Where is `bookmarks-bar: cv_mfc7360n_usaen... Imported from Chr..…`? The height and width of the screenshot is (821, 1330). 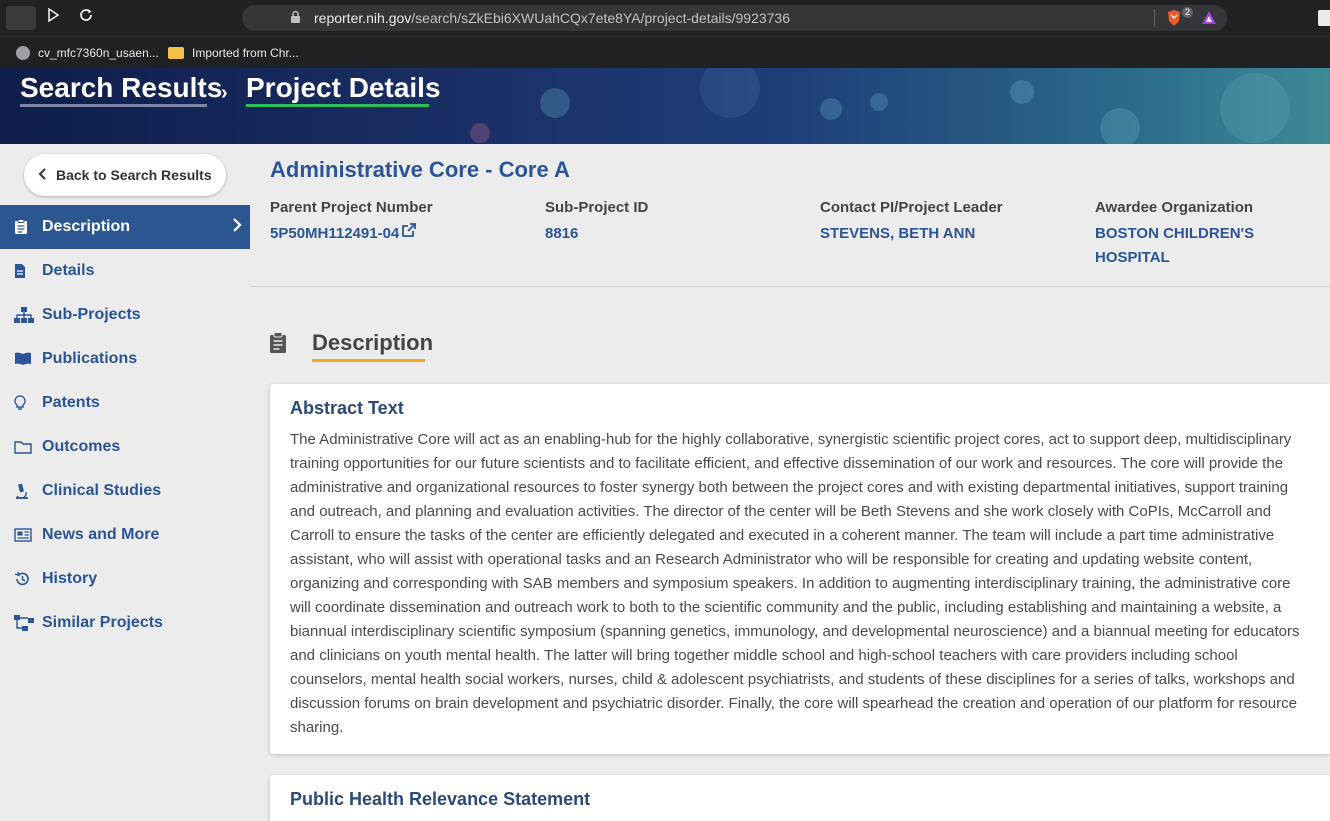 bookmarks-bar: cv_mfc7360n_usaen... Imported from Chr..… is located at coordinates (665, 52).